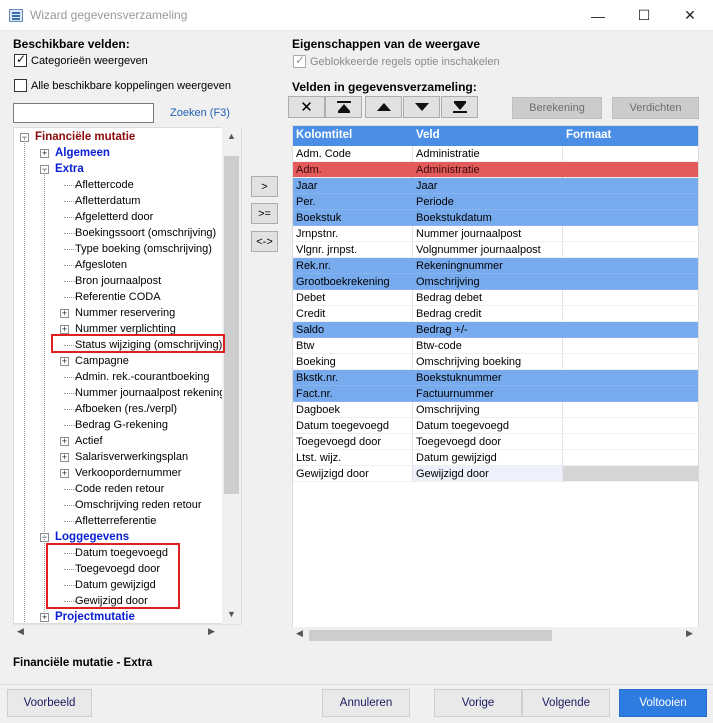  Describe the element at coordinates (488, 474) in the screenshot. I see `cell-veld: Gewijzigd door` at that location.